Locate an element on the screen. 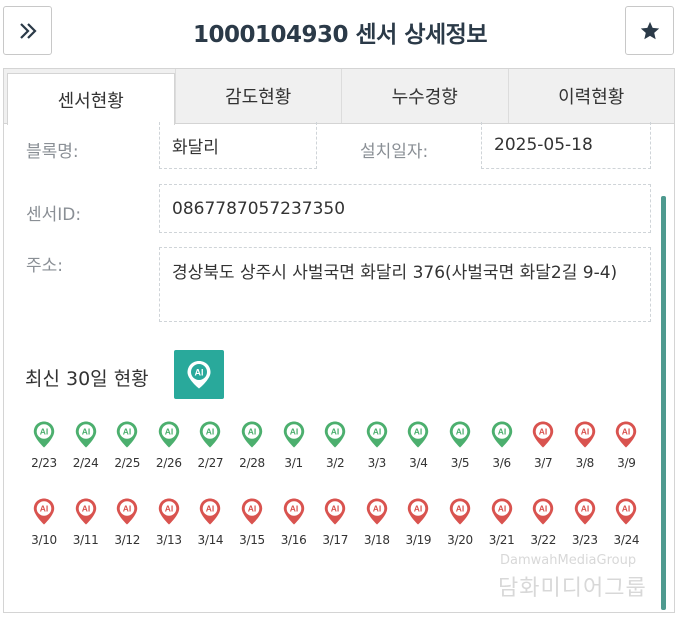  tab-leak-trend: 누수경향 is located at coordinates (424, 96).